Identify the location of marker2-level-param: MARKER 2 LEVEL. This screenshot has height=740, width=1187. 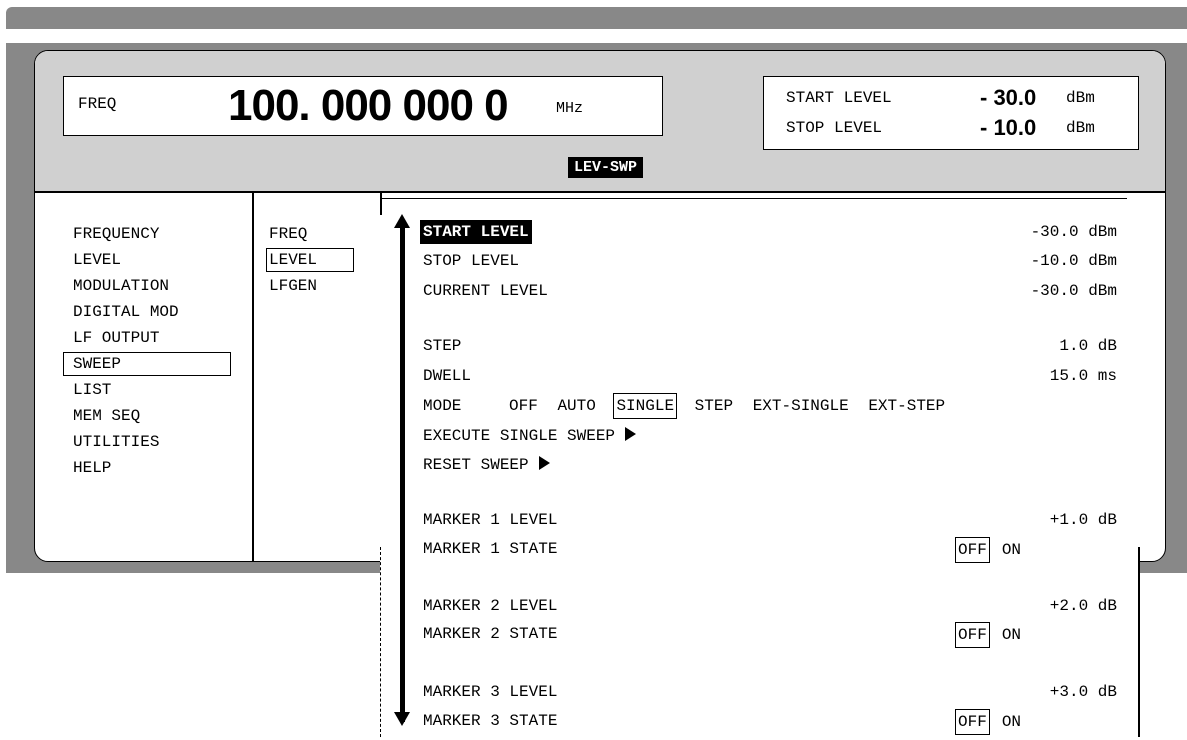
(490, 606).